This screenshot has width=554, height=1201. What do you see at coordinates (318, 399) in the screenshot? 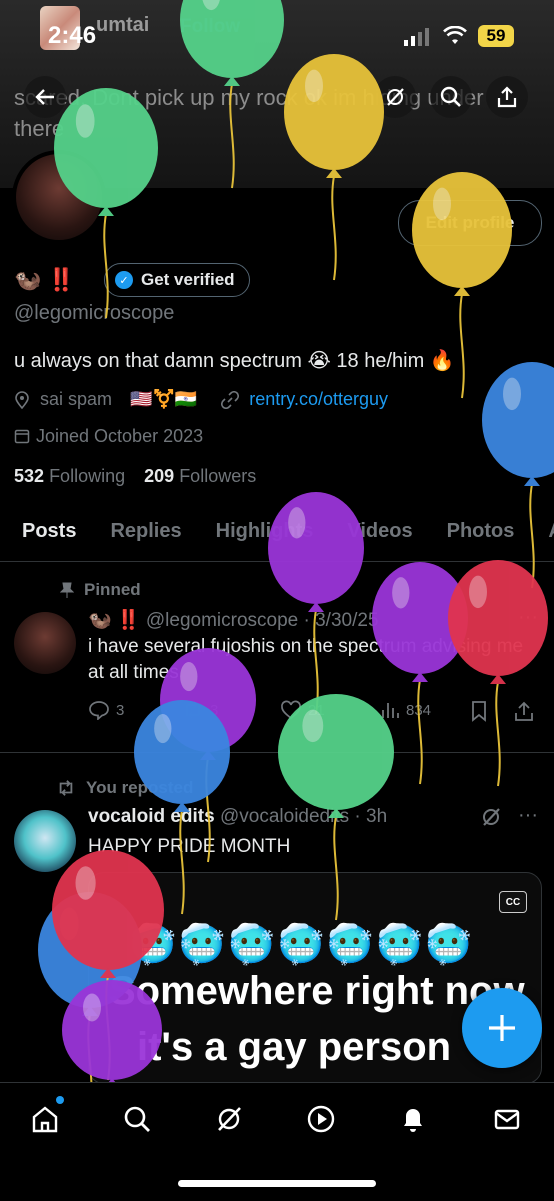
I see `profile-link: rentry.co/otterguy` at bounding box center [318, 399].